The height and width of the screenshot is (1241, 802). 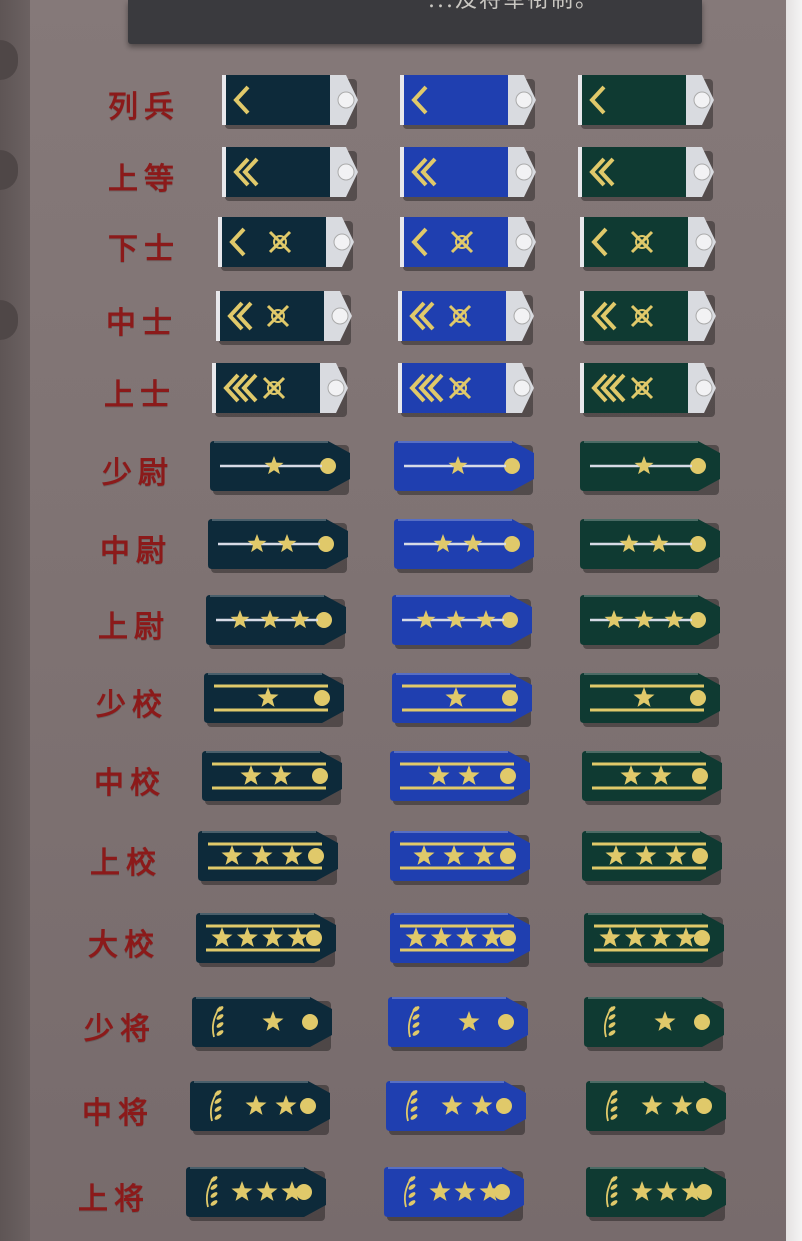 I want to click on rank-label: 上士, so click(x=140, y=395).